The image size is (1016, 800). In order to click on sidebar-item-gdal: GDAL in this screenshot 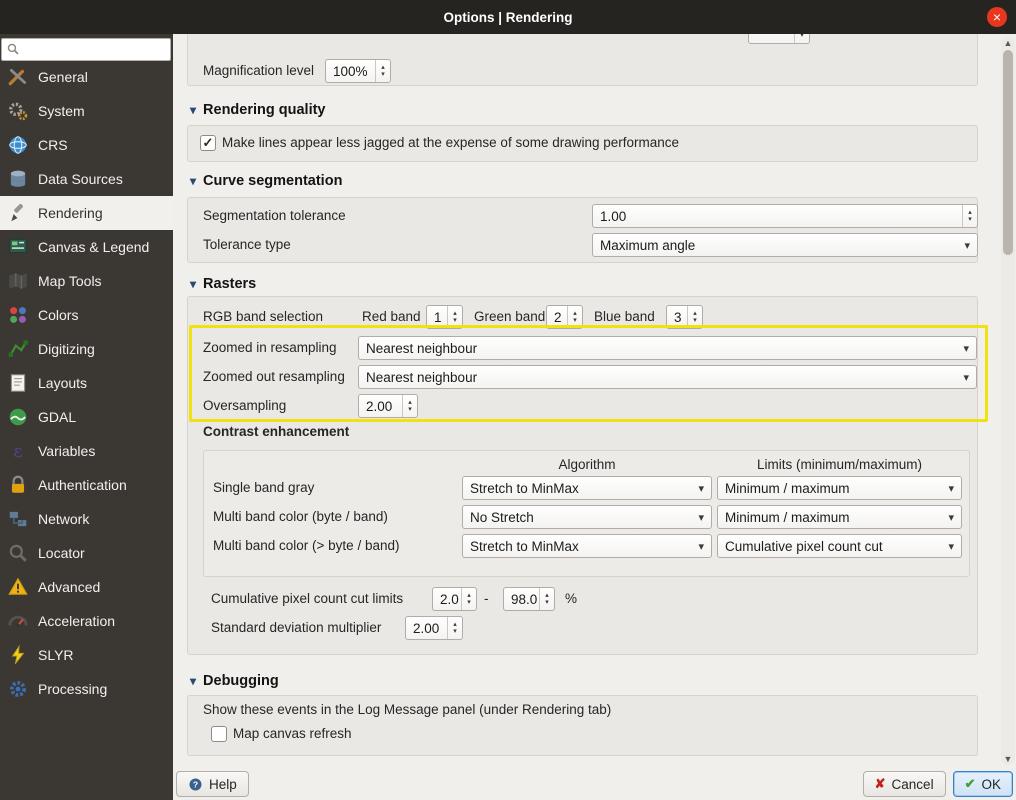, I will do `click(86, 417)`.